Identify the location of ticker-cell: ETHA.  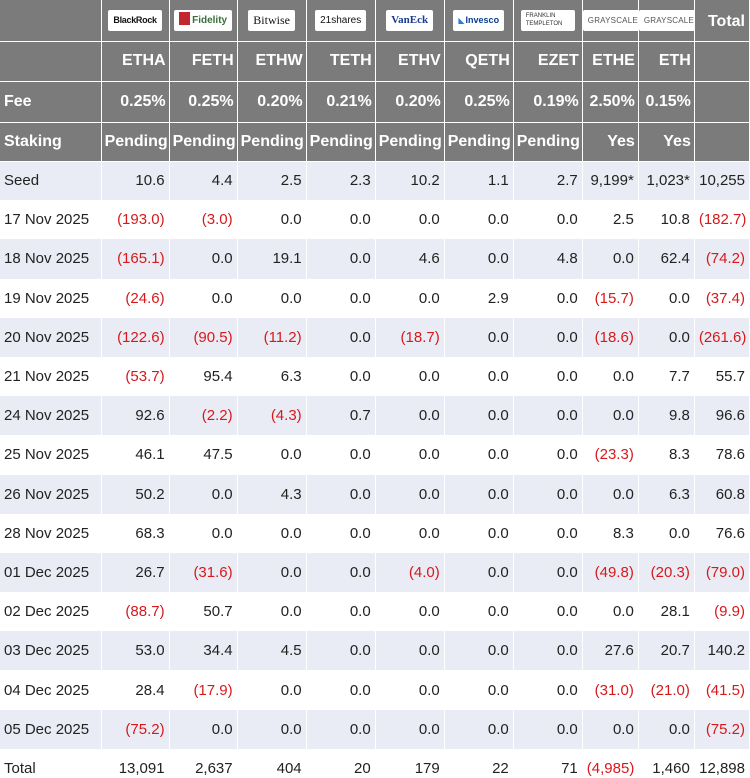
(135, 61).